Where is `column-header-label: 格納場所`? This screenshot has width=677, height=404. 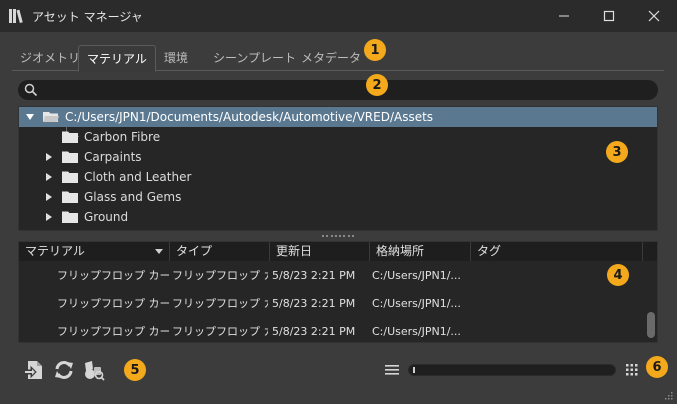
column-header-label: 格納場所 is located at coordinates (400, 251).